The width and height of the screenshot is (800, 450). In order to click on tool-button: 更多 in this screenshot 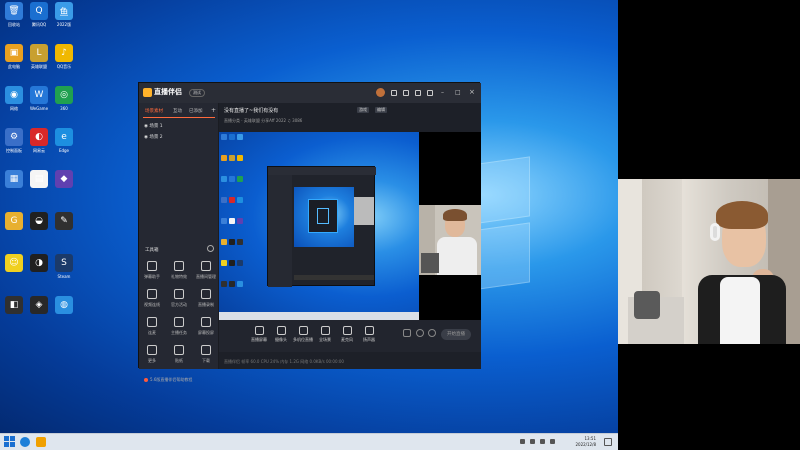, I will do `click(152, 357)`.